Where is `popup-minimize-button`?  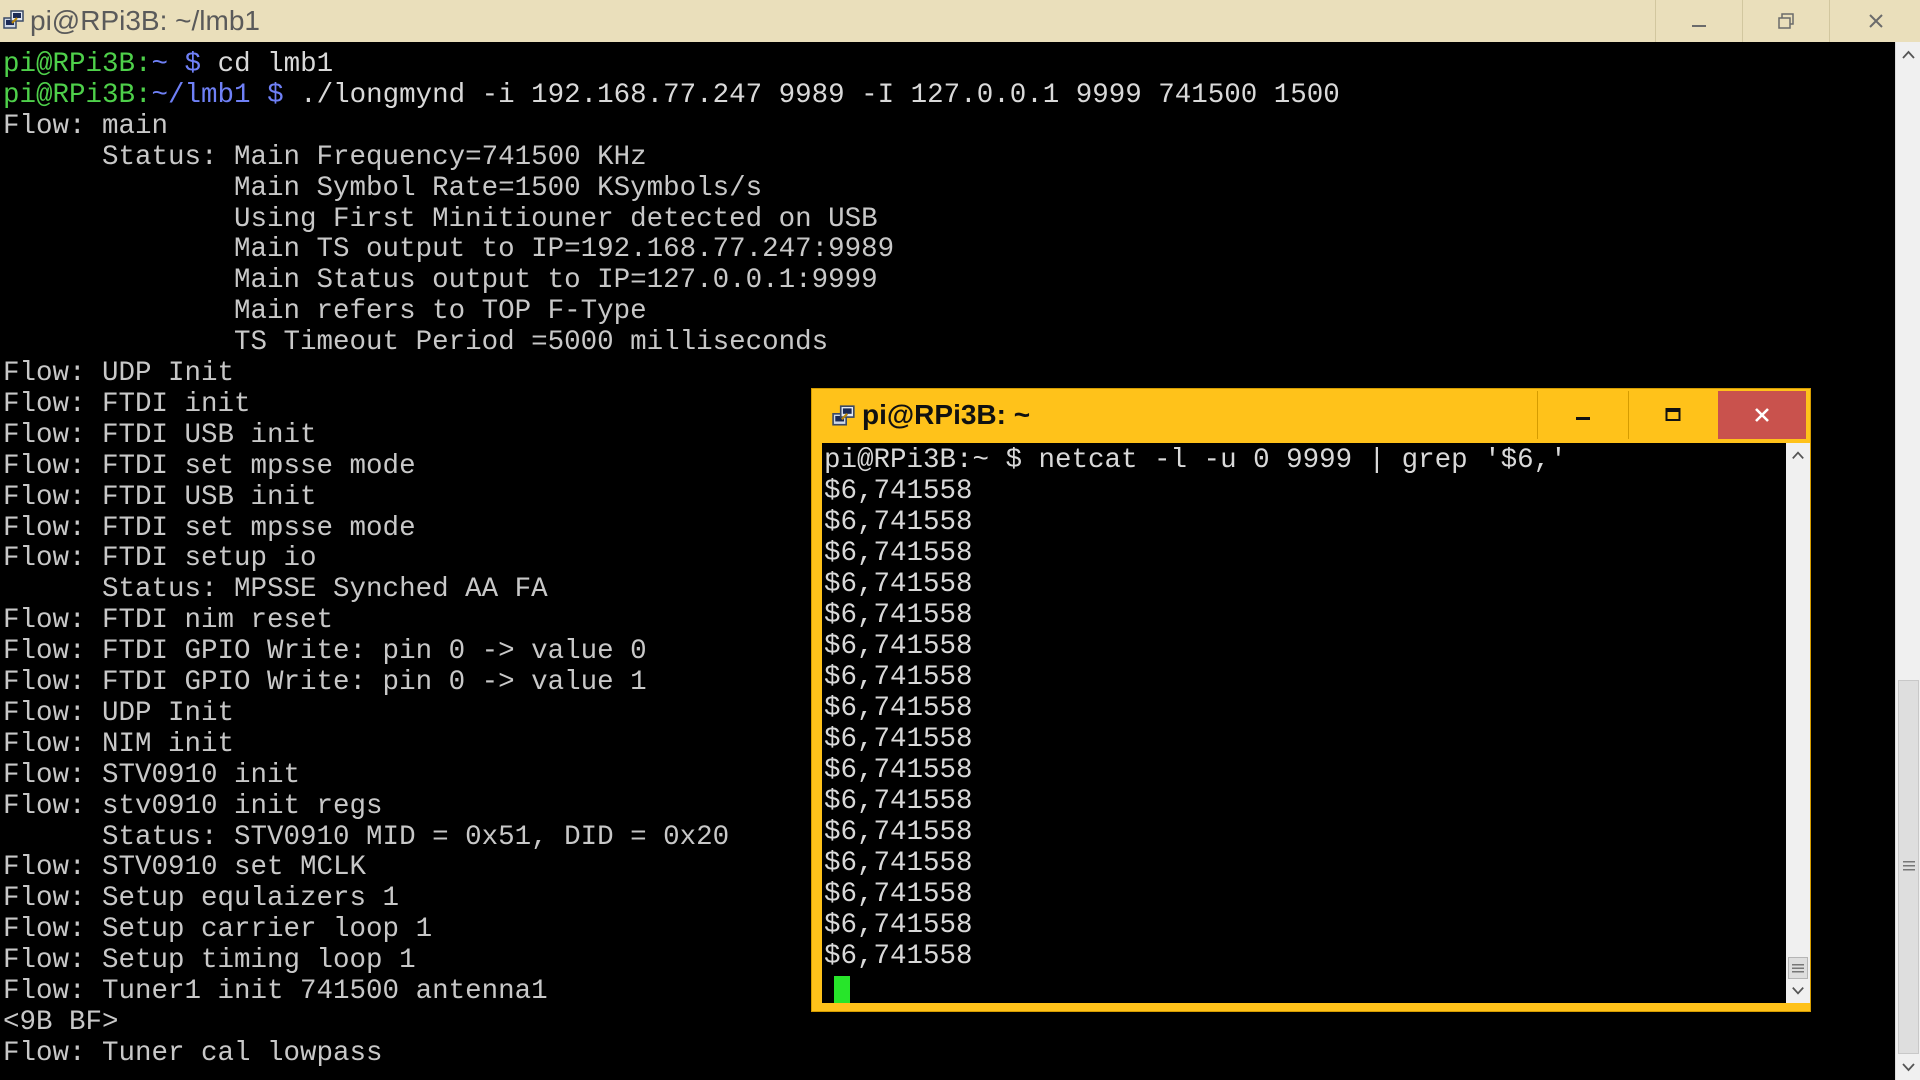 popup-minimize-button is located at coordinates (1582, 415).